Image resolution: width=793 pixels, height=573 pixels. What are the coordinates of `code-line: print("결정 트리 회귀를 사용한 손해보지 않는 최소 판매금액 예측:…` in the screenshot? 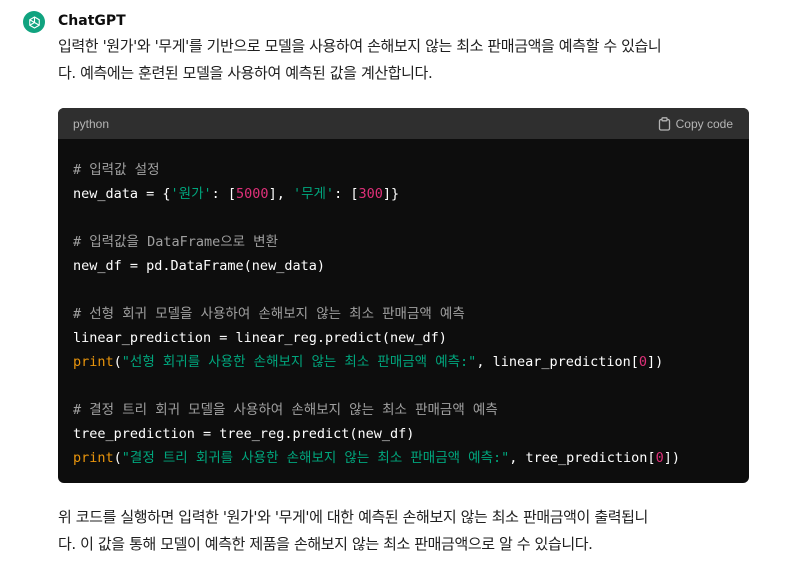 It's located at (403, 458).